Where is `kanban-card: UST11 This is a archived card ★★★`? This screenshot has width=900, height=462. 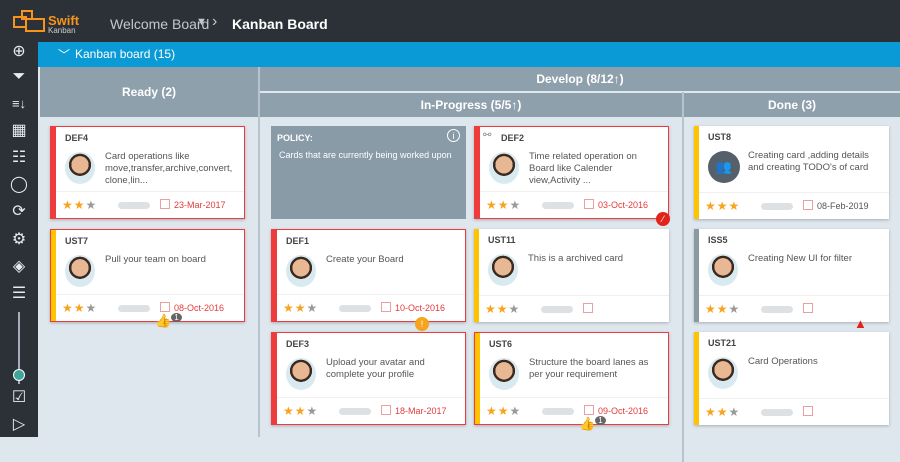 kanban-card: UST11 This is a archived card ★★★ is located at coordinates (571, 275).